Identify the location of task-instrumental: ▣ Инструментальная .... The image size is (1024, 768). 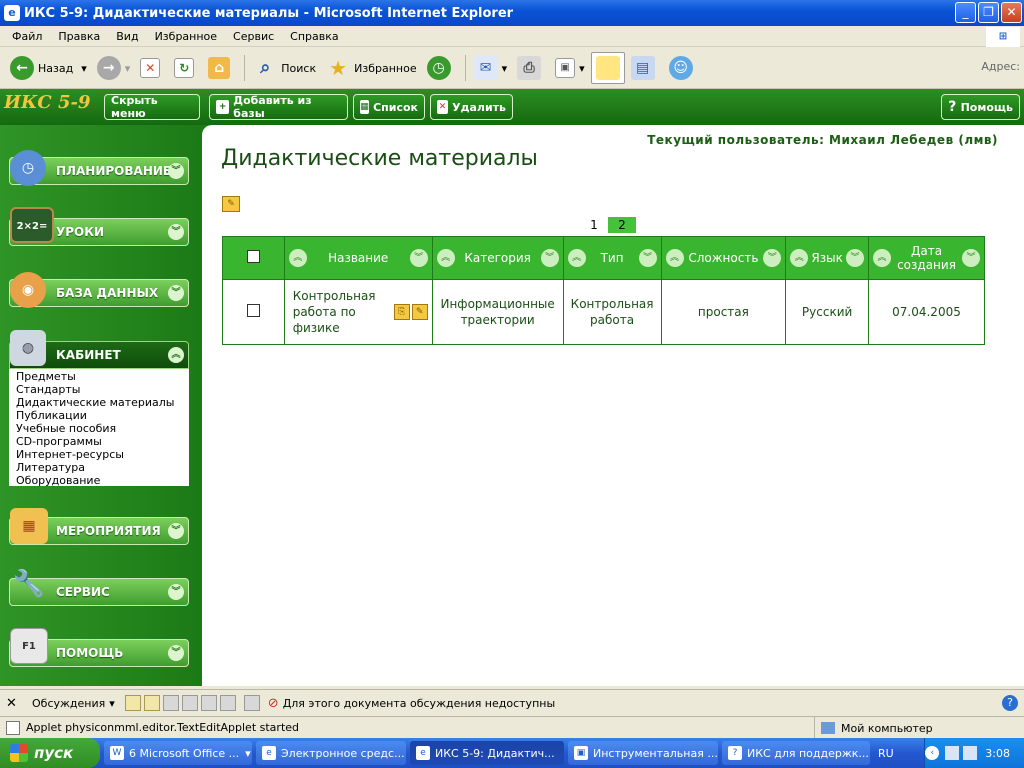
(643, 753).